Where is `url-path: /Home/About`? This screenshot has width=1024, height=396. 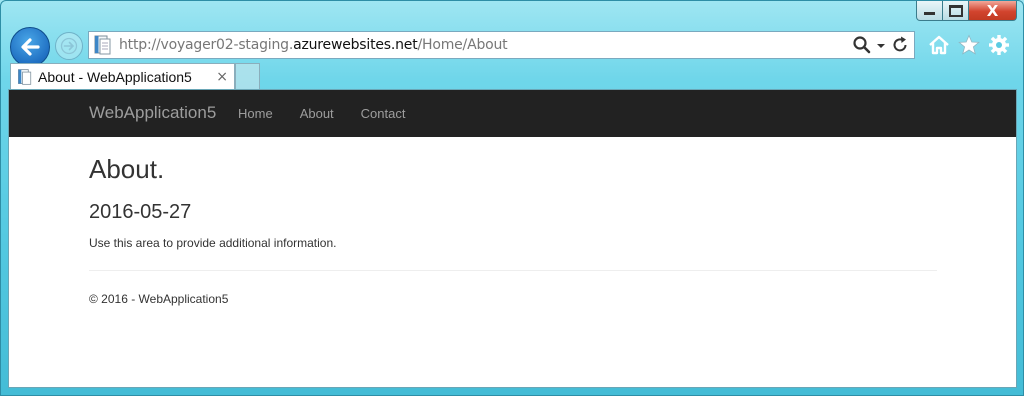
url-path: /Home/About is located at coordinates (462, 45).